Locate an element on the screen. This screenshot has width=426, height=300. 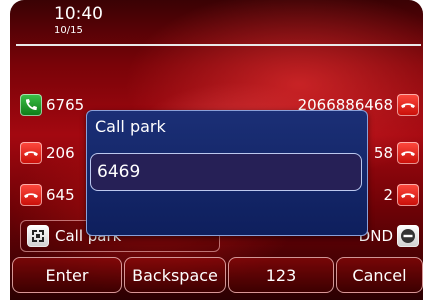
dnd-minus-icon is located at coordinates (408, 236).